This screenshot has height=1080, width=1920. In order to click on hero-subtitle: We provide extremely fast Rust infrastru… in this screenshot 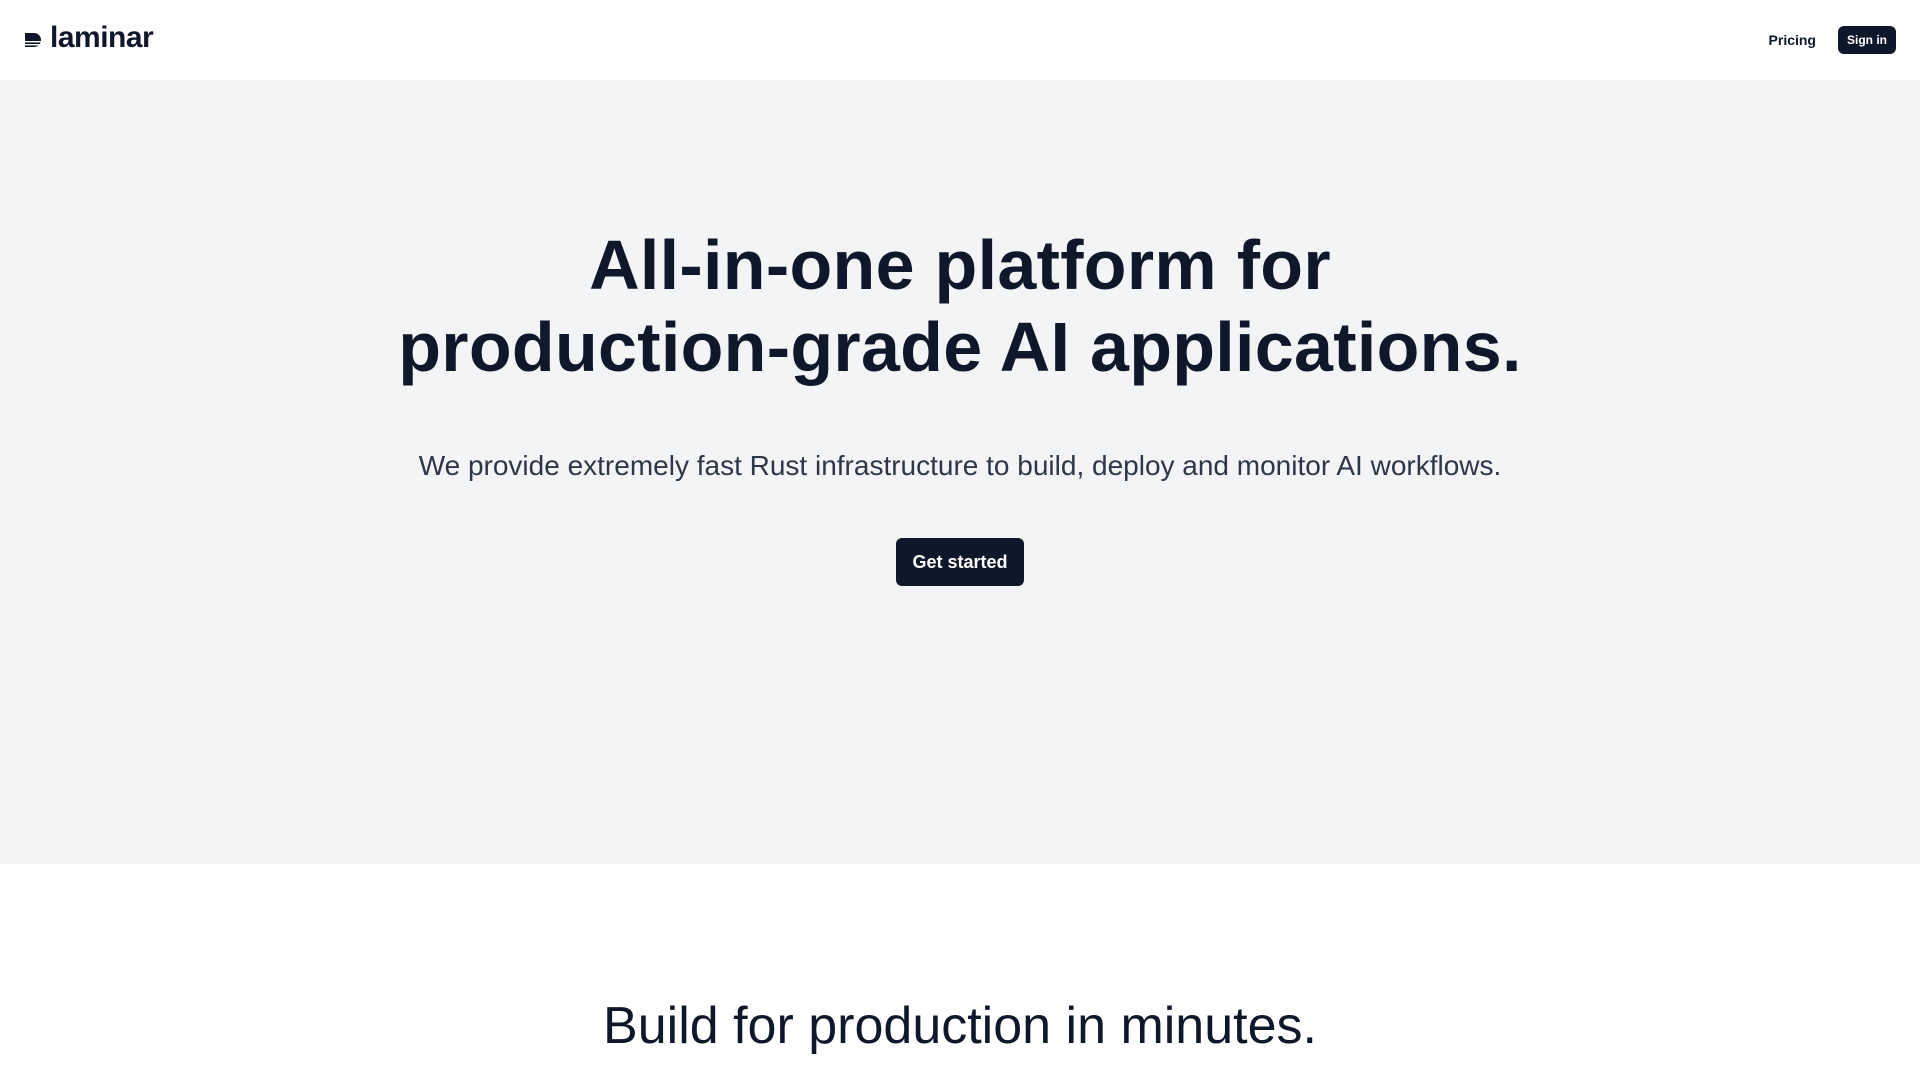, I will do `click(960, 465)`.